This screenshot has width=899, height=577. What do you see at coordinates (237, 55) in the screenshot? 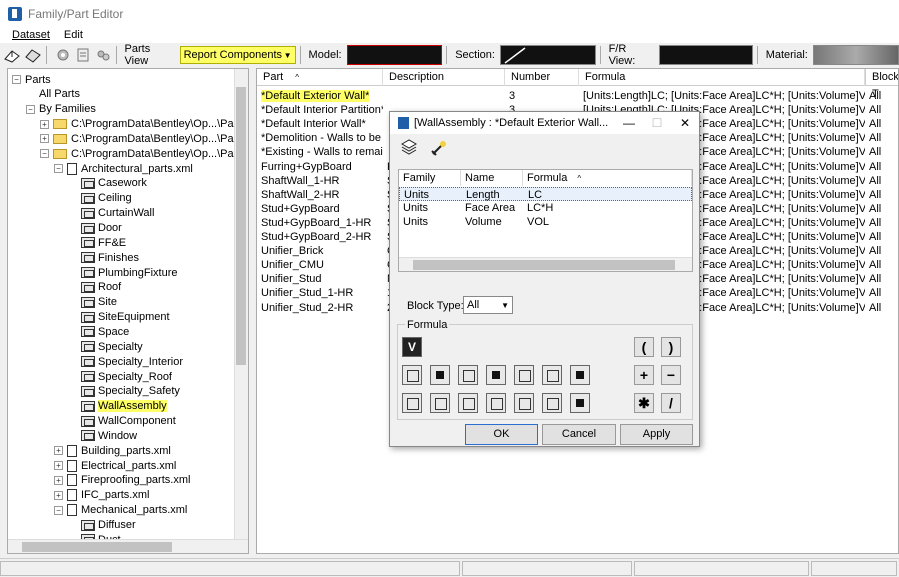
I see `parts-view-dropdown: Report Components ▼` at bounding box center [237, 55].